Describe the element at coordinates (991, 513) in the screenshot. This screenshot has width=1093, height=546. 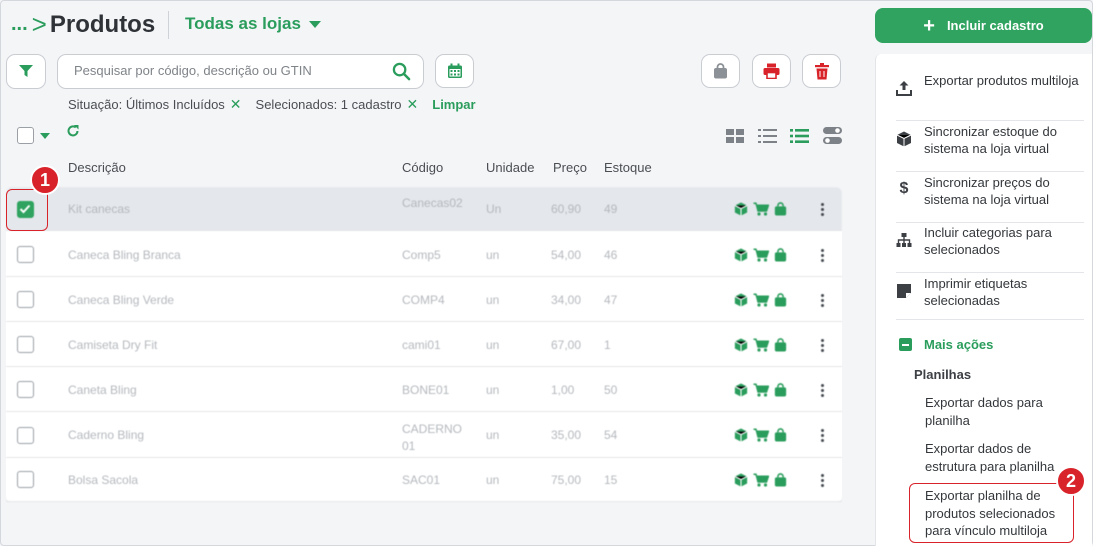
I see `annotation-highlight-export` at that location.